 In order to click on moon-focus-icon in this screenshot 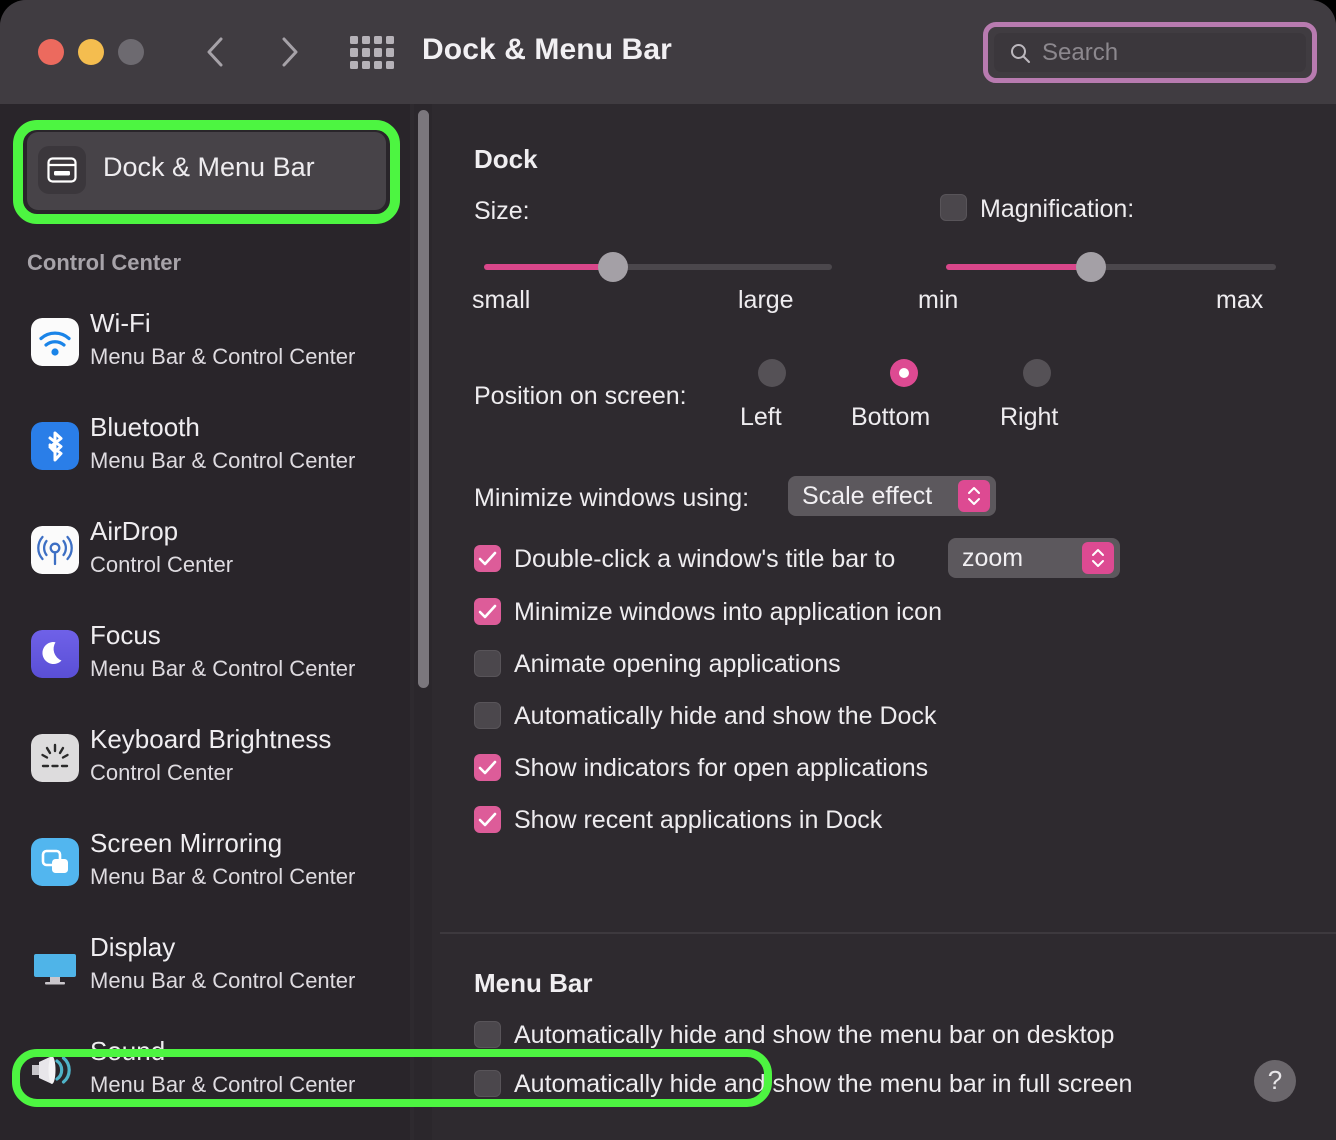, I will do `click(55, 654)`.